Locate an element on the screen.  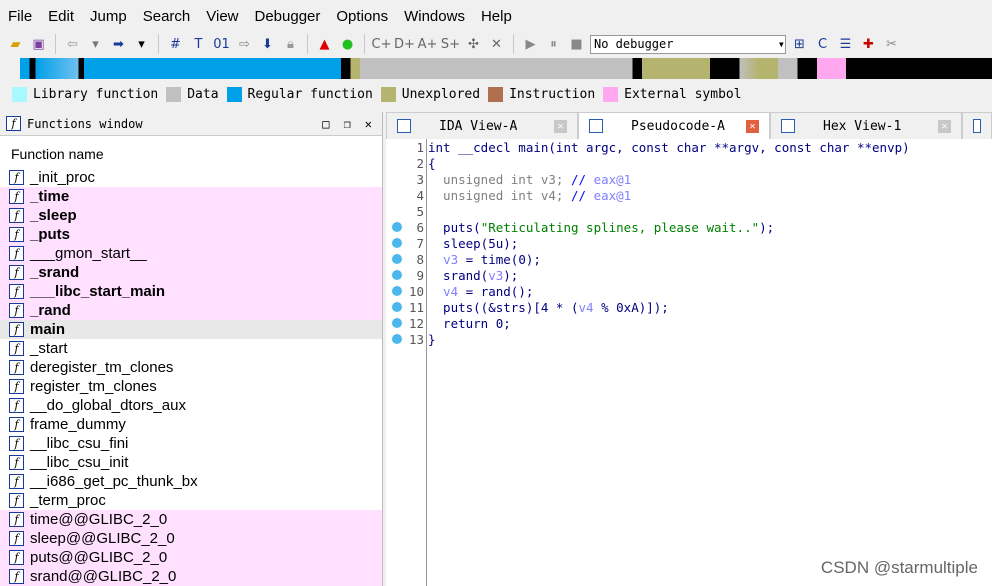
search-binary-icon: 01 is located at coordinates (221, 44).